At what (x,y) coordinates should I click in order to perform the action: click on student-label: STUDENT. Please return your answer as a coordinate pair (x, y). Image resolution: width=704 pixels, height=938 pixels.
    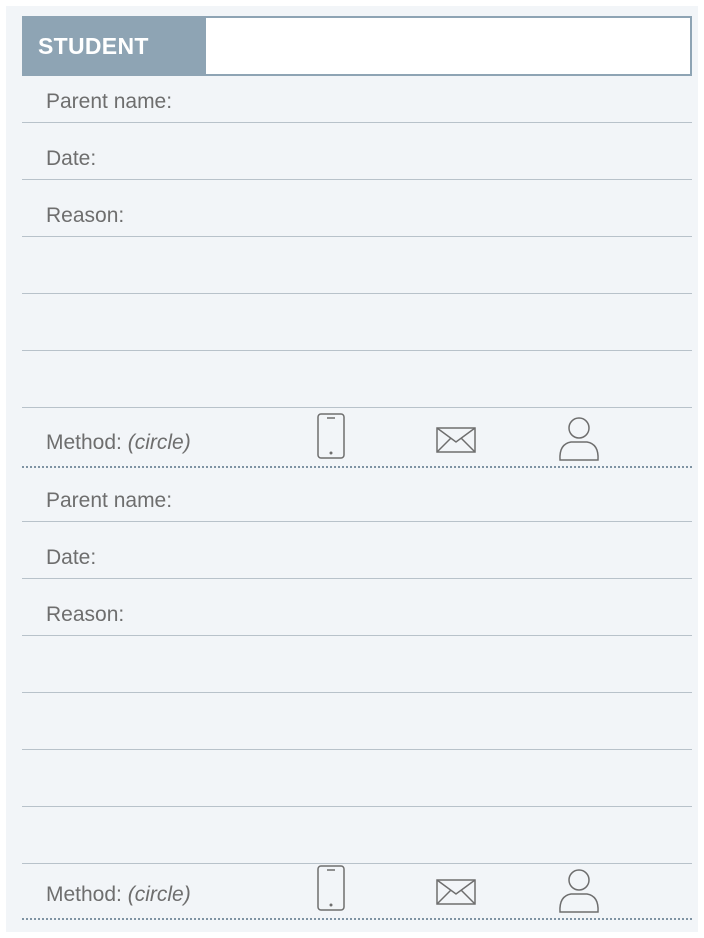
    Looking at the image, I should click on (113, 46).